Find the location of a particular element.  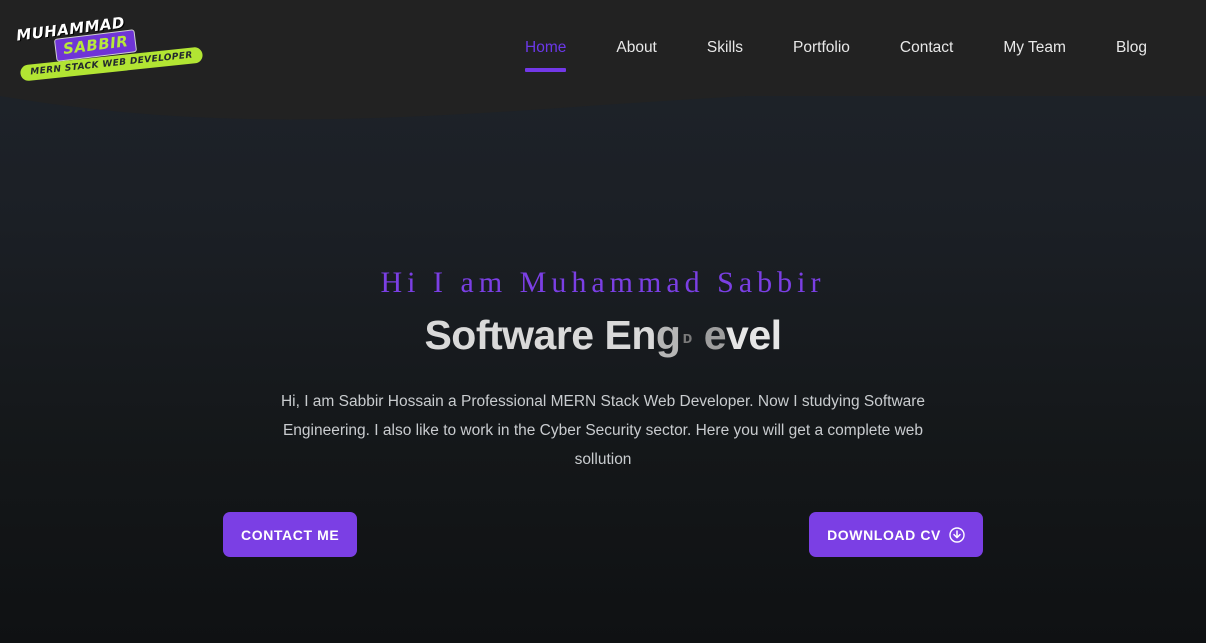

nav-item-about: About is located at coordinates (636, 48).